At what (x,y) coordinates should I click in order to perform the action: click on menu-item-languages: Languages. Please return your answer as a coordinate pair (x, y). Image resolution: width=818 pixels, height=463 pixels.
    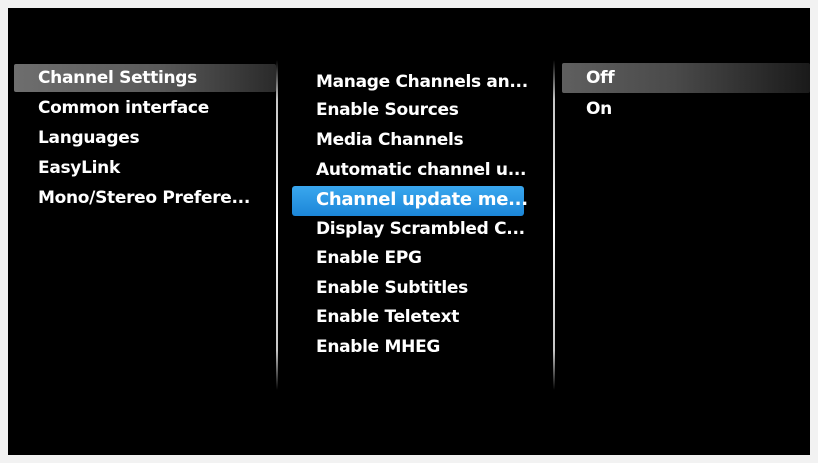
    Looking at the image, I should click on (89, 138).